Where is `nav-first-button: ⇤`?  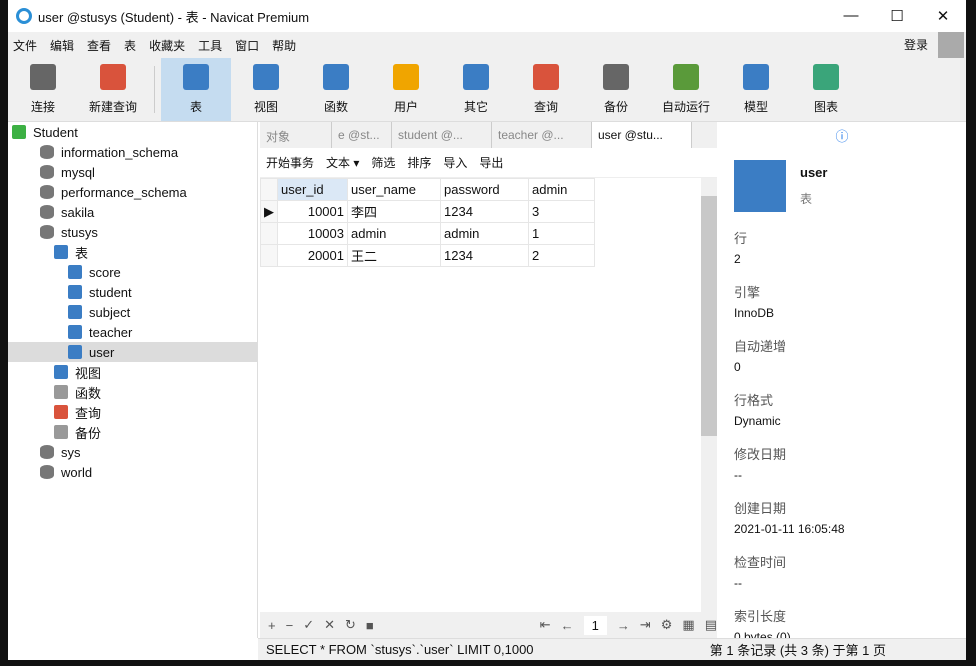
nav-first-button: ⇤ is located at coordinates (545, 625).